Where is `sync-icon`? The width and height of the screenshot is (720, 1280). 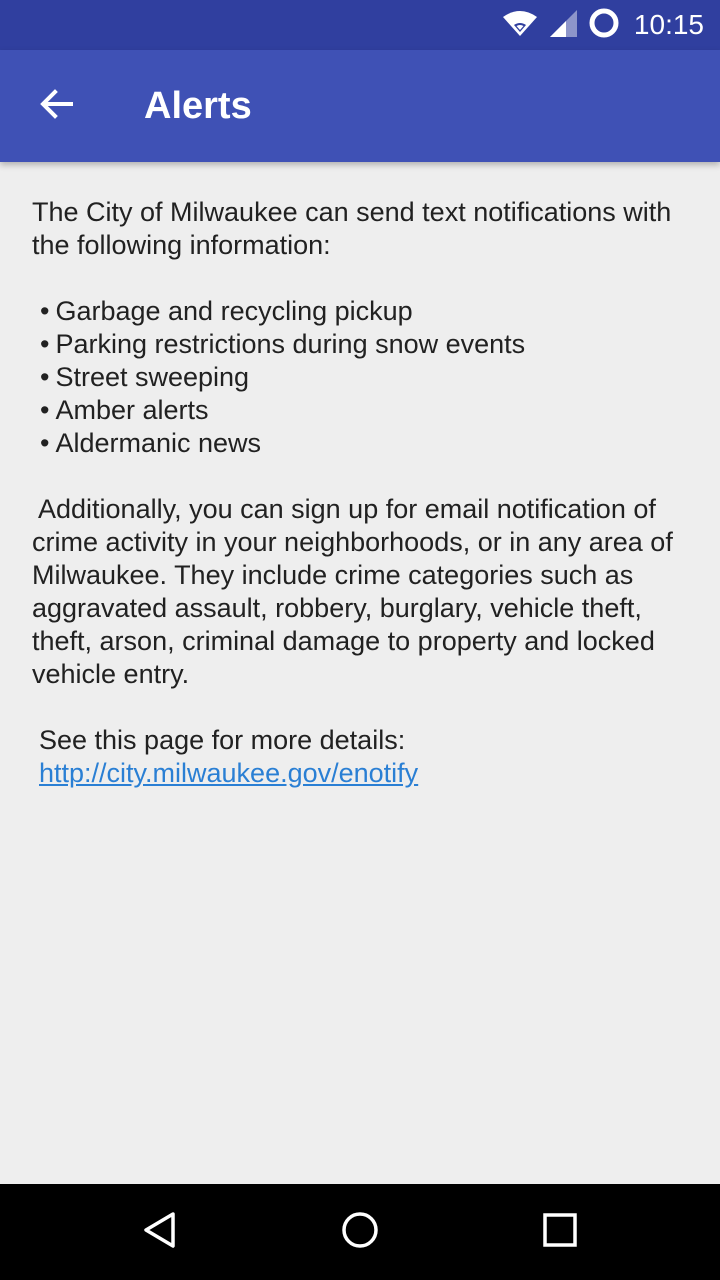 sync-icon is located at coordinates (604, 25).